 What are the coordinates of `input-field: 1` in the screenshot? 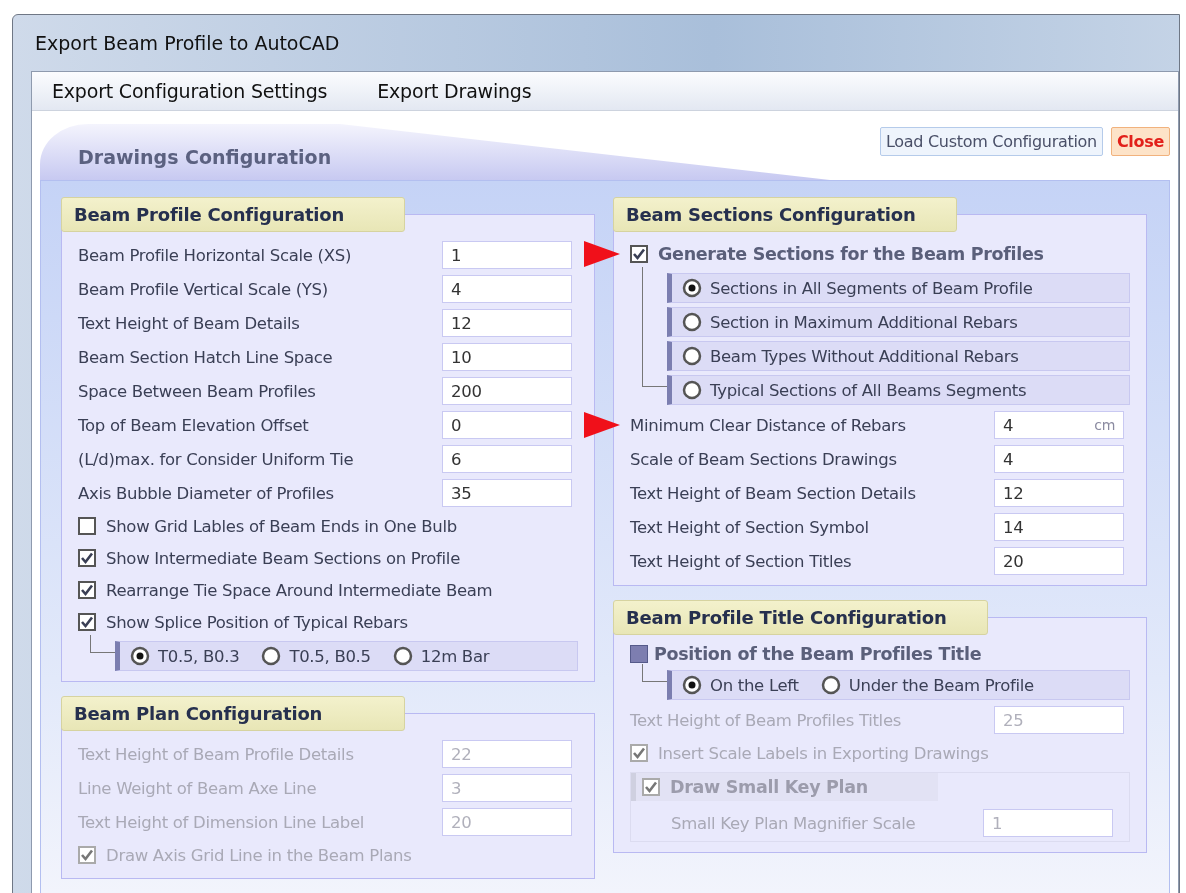 It's located at (507, 255).